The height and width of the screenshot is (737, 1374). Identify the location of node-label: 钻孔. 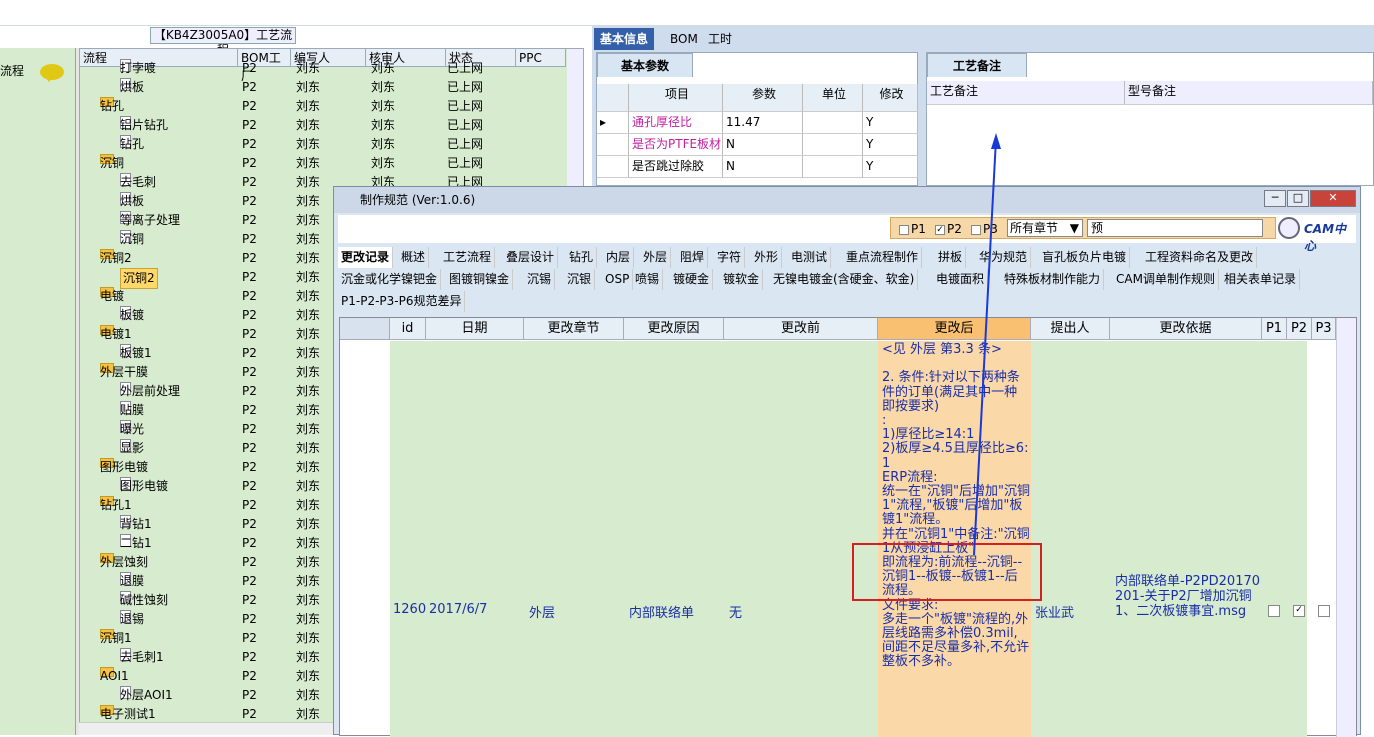
(132, 144).